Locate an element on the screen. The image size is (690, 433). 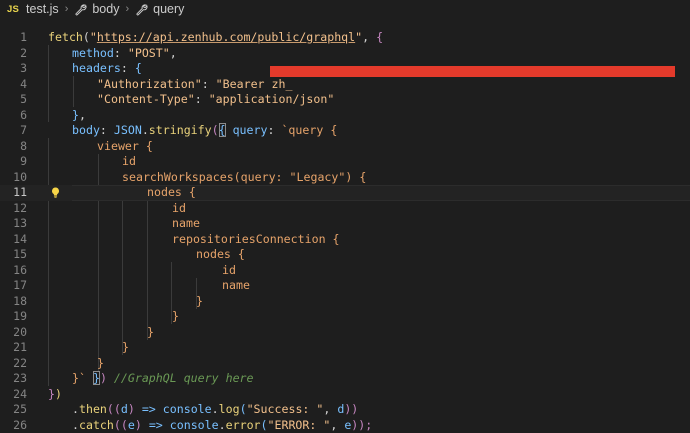
line-number: 23 is located at coordinates (13, 379).